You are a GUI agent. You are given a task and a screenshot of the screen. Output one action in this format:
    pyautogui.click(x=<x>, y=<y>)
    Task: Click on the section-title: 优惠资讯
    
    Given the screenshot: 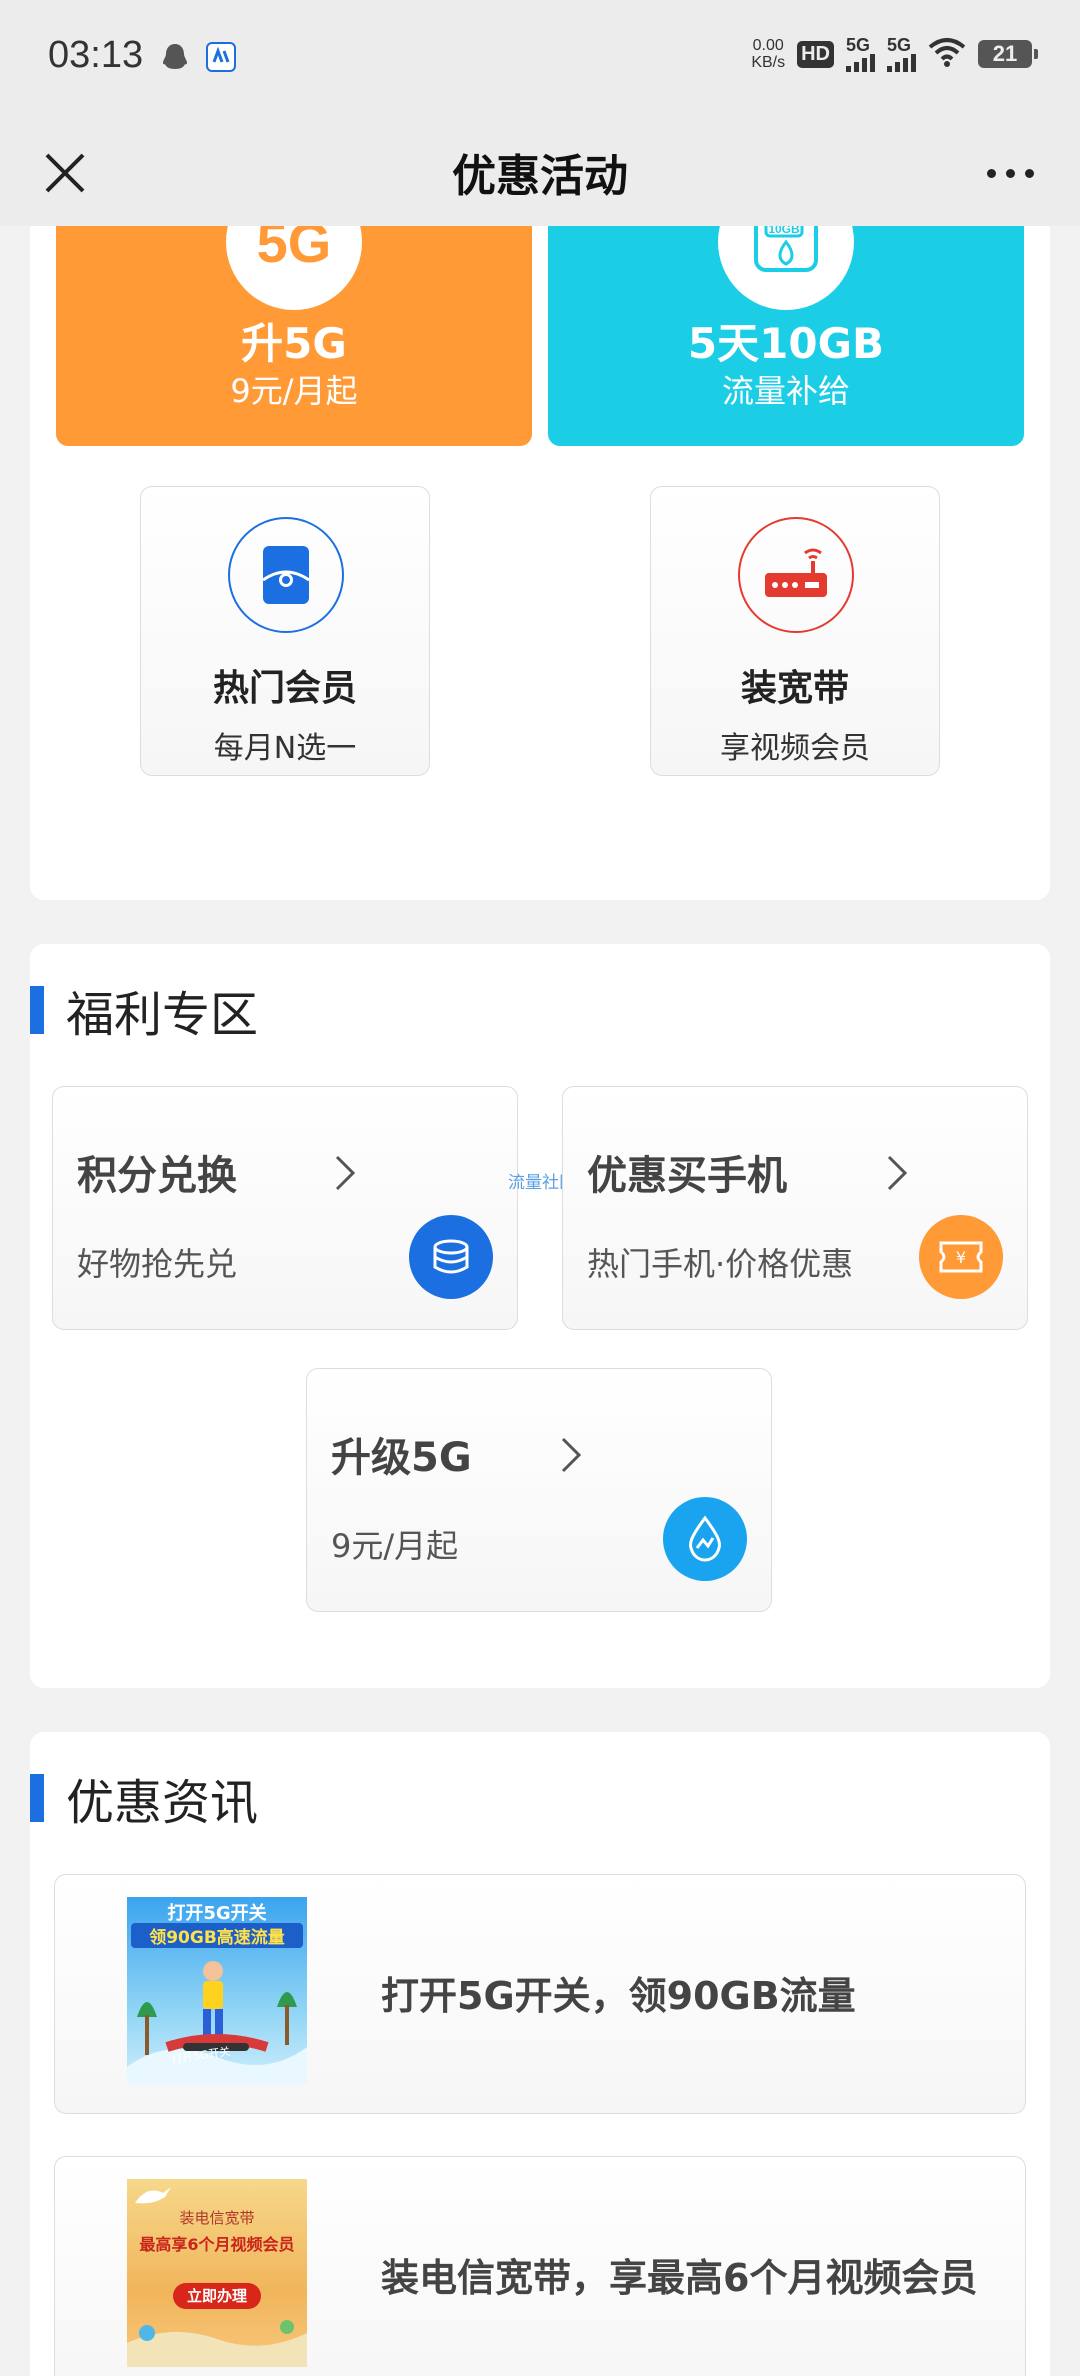 What is the action you would take?
    pyautogui.click(x=162, y=1803)
    